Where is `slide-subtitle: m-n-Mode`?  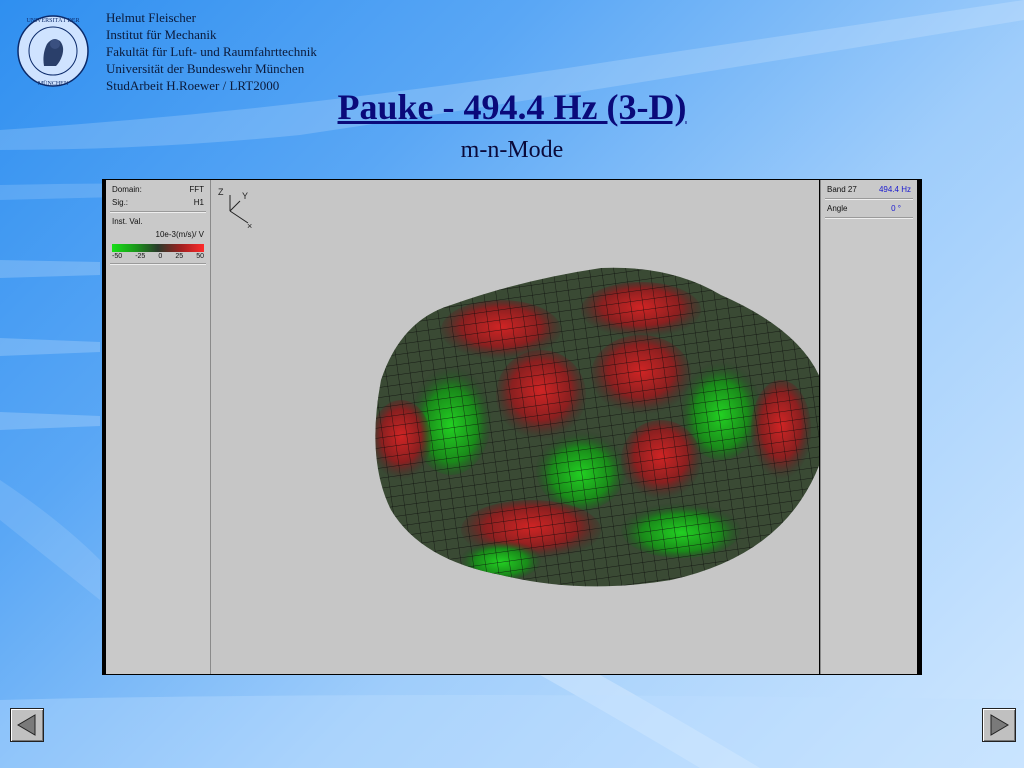 slide-subtitle: m-n-Mode is located at coordinates (512, 150).